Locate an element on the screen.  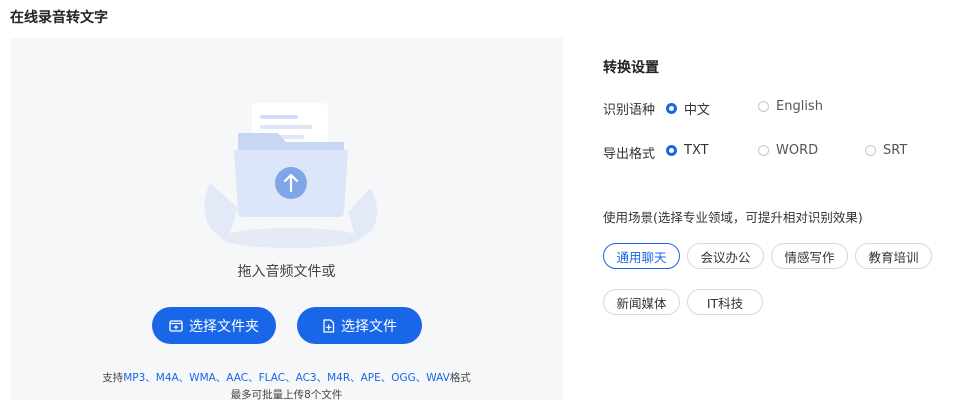
format-option-label: TXT is located at coordinates (696, 150).